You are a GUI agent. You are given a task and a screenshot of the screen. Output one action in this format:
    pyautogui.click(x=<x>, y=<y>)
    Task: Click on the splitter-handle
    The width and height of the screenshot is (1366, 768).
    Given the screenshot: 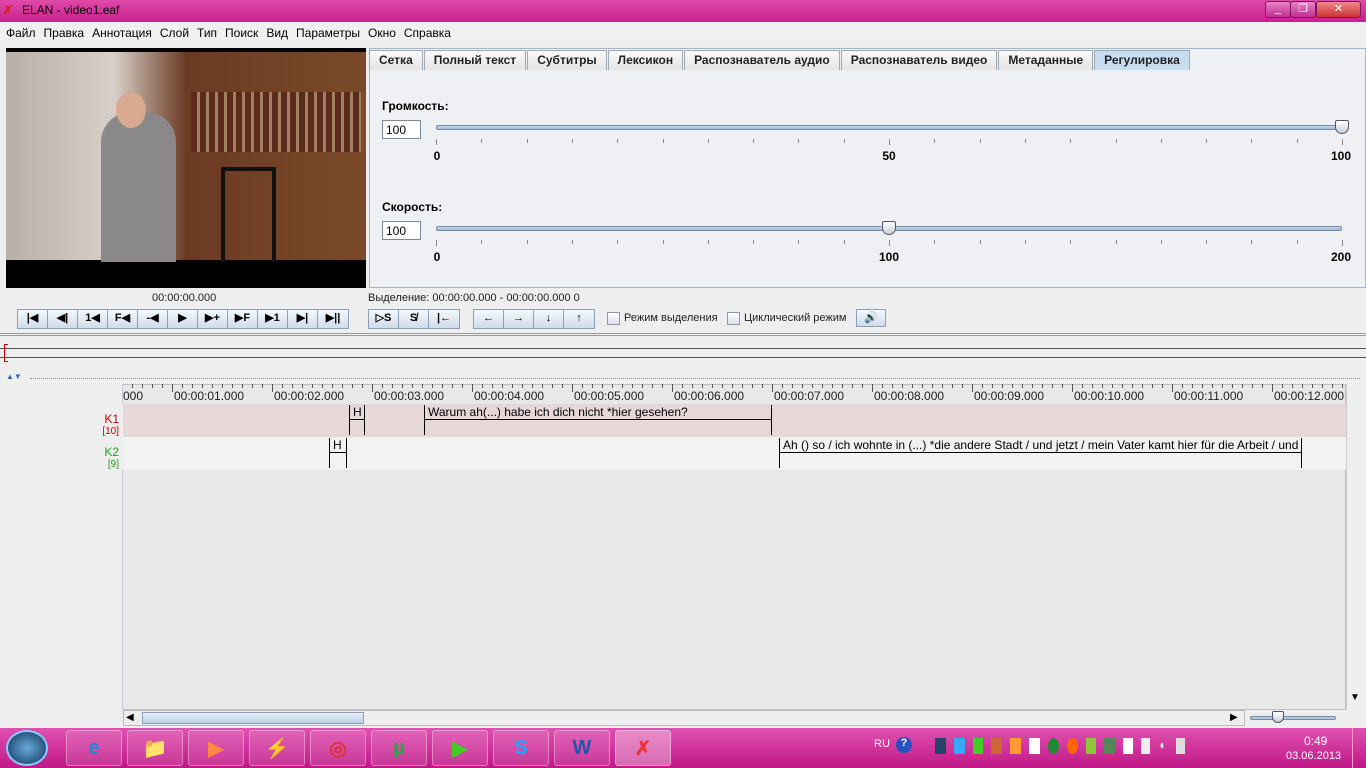 What is the action you would take?
    pyautogui.click(x=683, y=334)
    